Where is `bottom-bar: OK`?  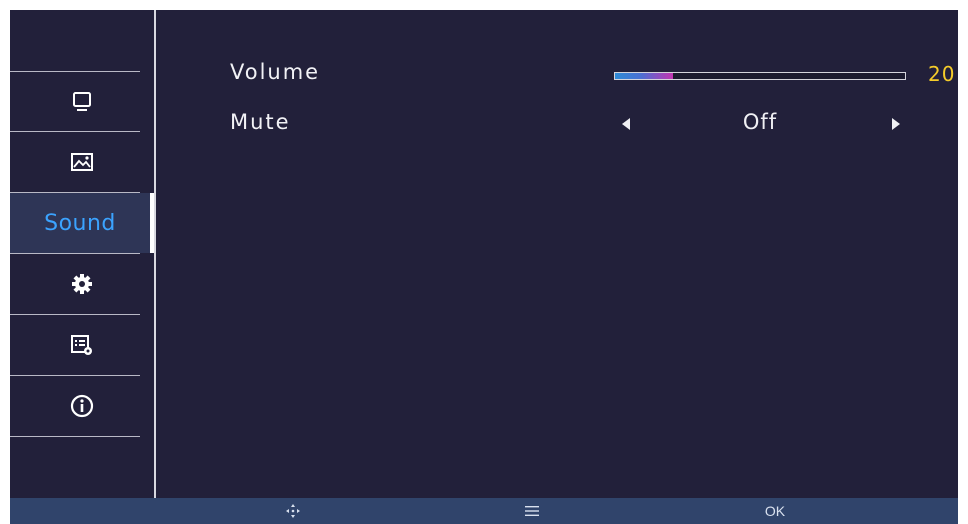 bottom-bar: OK is located at coordinates (484, 511).